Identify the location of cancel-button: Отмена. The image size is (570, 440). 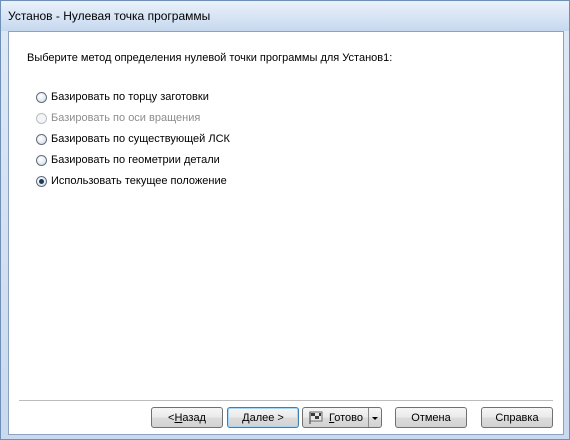
(431, 417).